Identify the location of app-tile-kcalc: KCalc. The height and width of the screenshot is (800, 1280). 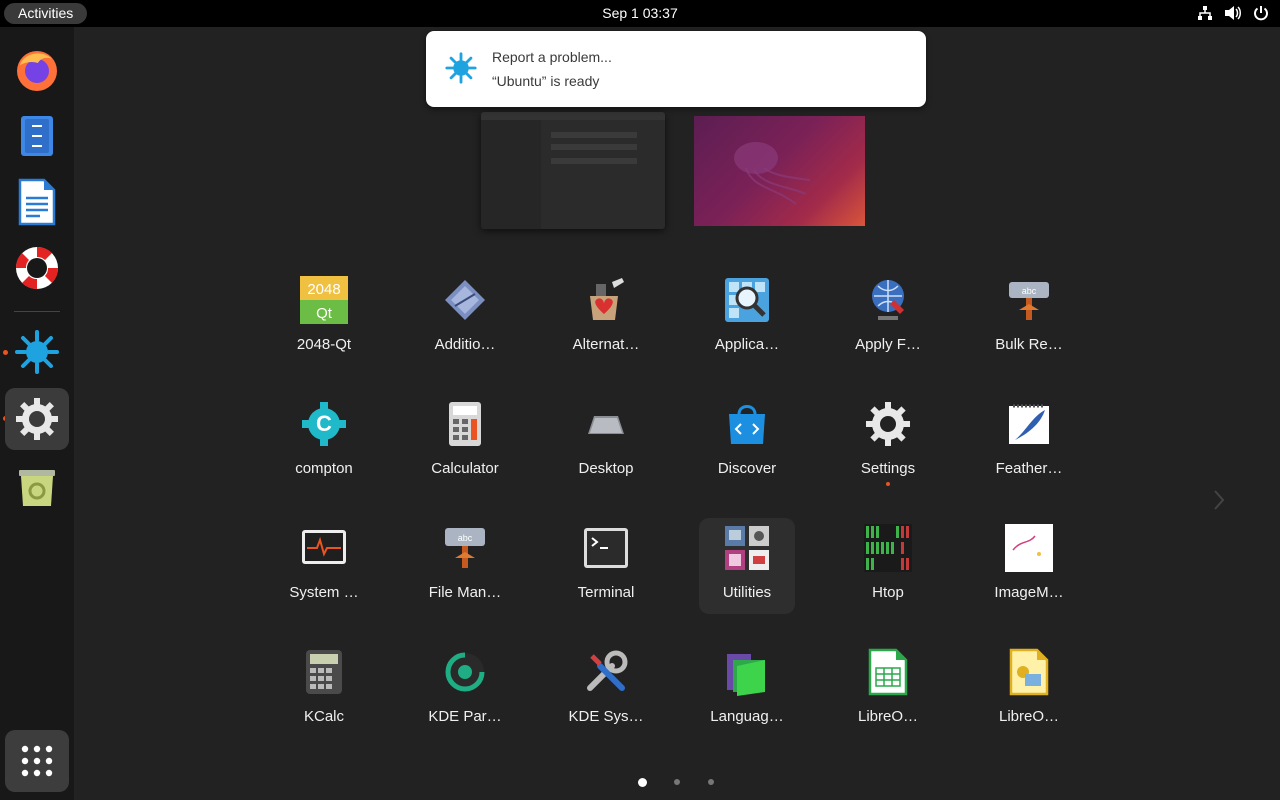
(324, 690).